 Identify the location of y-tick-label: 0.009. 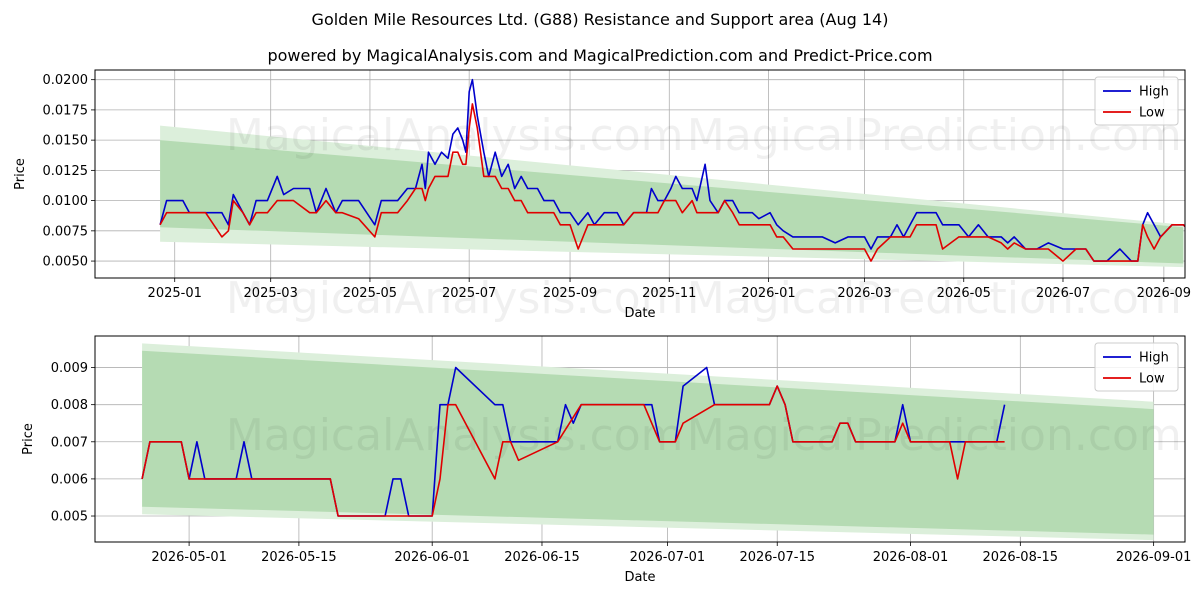
(69, 368).